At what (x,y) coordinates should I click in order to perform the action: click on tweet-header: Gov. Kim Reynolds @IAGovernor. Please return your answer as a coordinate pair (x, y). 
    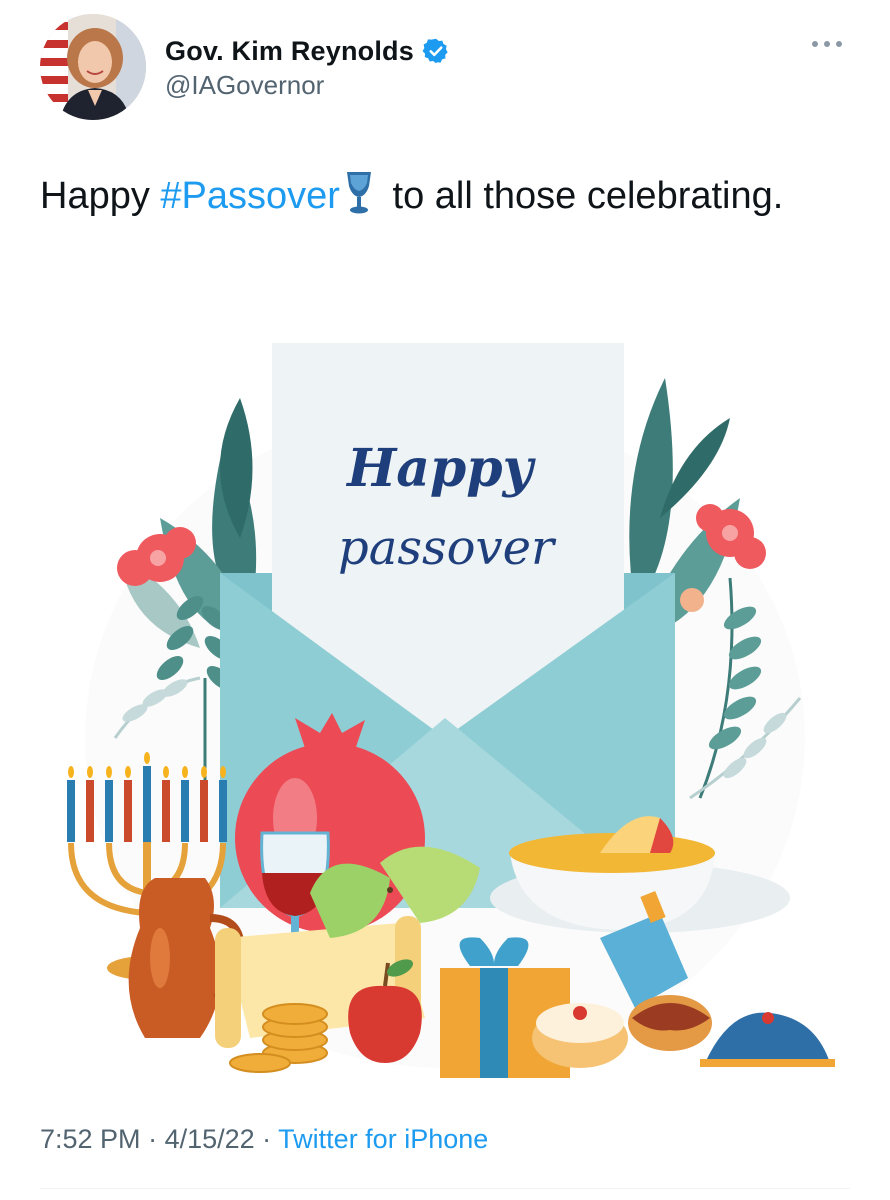
    Looking at the image, I should click on (445, 69).